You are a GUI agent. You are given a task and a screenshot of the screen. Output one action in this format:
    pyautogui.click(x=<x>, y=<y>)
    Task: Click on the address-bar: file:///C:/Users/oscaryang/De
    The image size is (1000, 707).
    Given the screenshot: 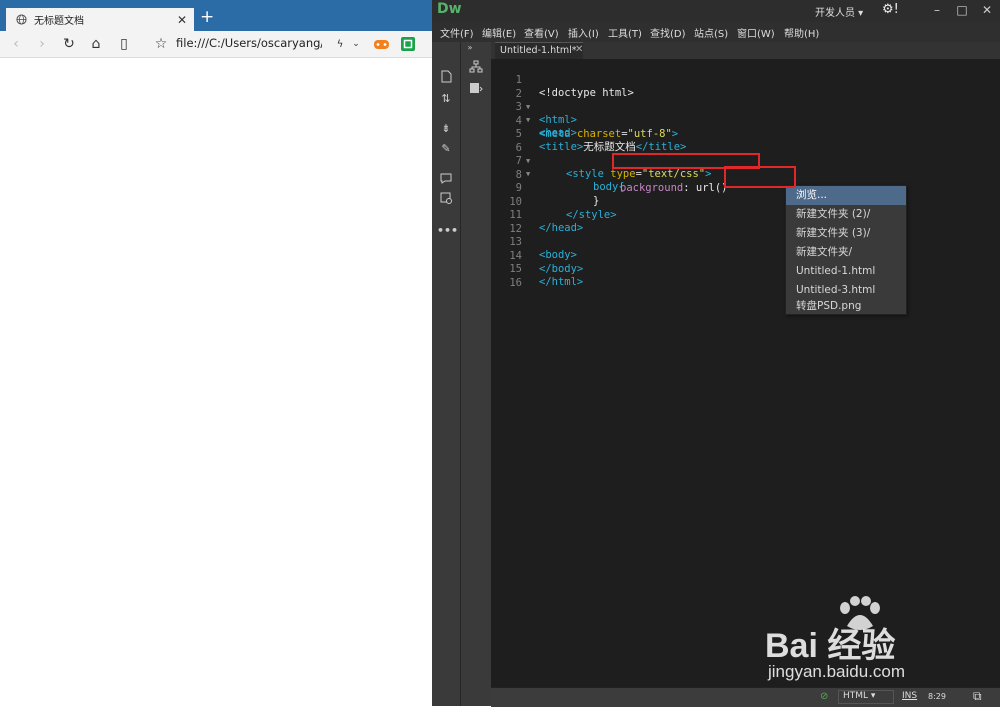 What is the action you would take?
    pyautogui.click(x=249, y=43)
    